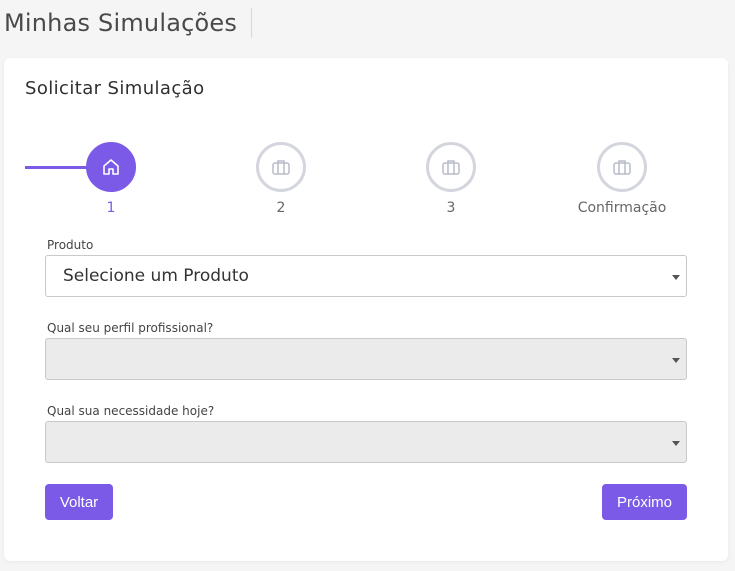 This screenshot has width=735, height=571. I want to click on page-title: Minhas Simulações, so click(121, 23).